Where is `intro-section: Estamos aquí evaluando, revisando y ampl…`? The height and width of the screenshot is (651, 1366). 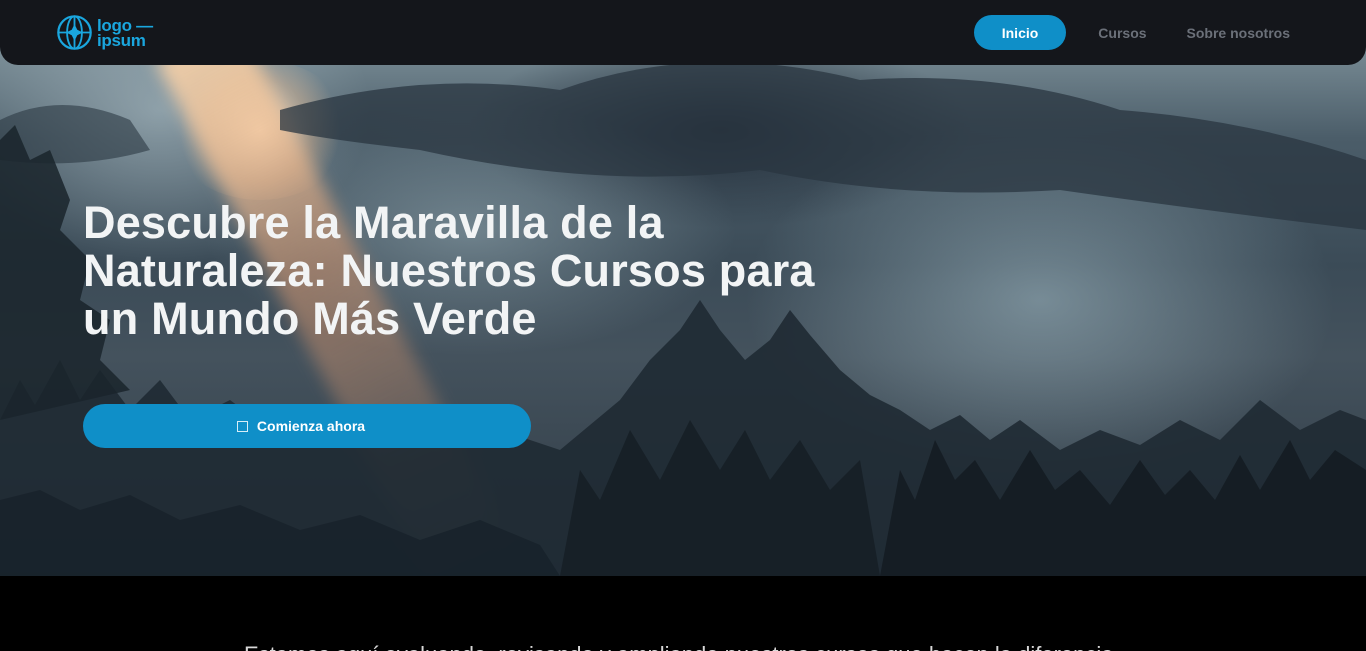
intro-section: Estamos aquí evaluando, revisando y ampl… is located at coordinates (683, 613).